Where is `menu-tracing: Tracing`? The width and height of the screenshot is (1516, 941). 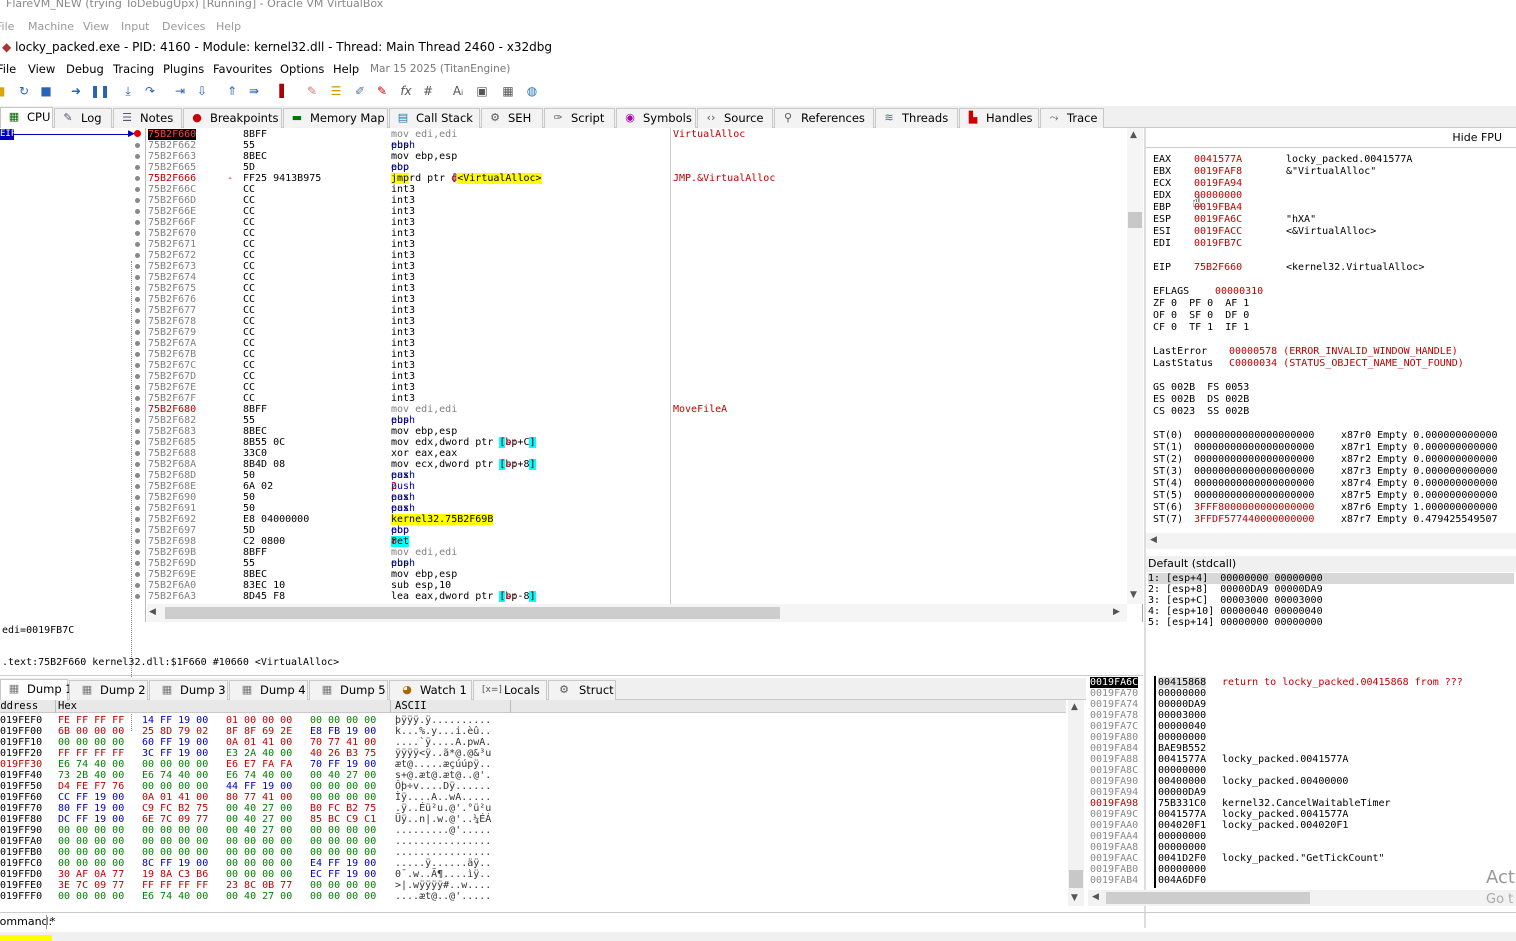
menu-tracing: Tracing is located at coordinates (133, 69).